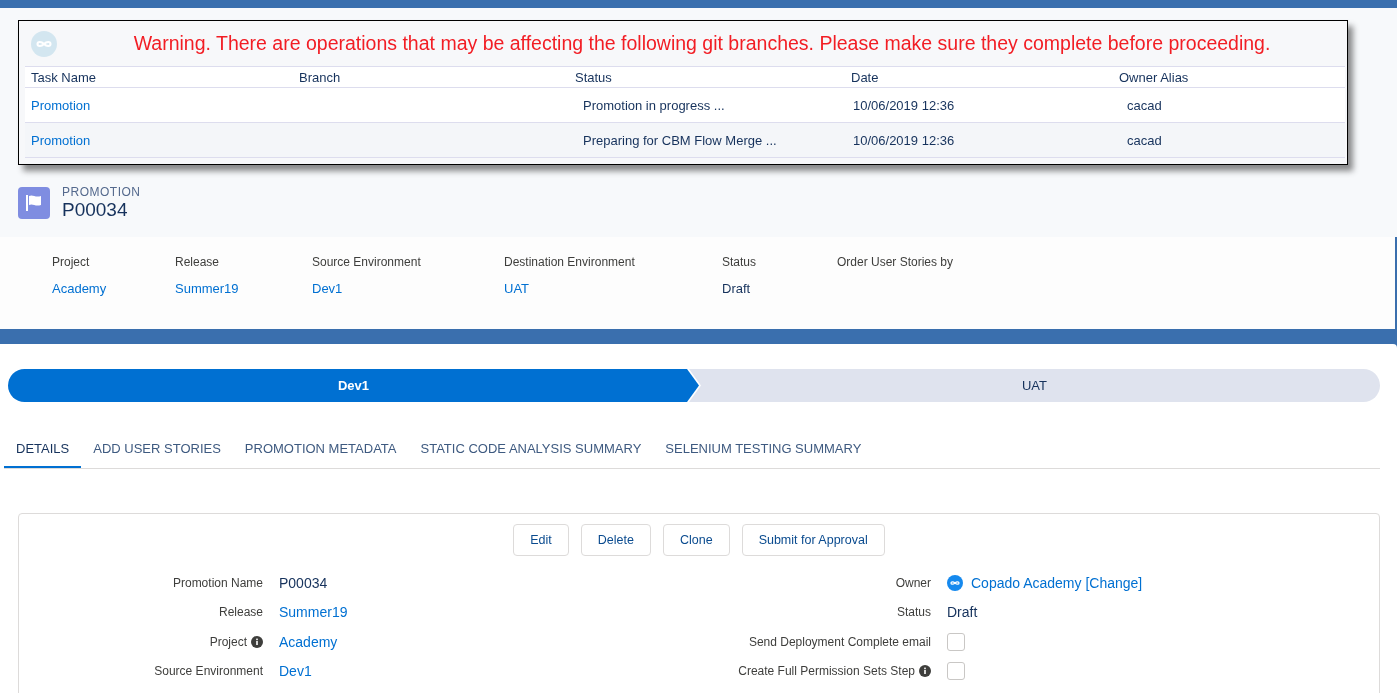 This screenshot has width=1397, height=693. What do you see at coordinates (531, 452) in the screenshot?
I see `tab: STATIC CODE ANALYSIS SUMMARY` at bounding box center [531, 452].